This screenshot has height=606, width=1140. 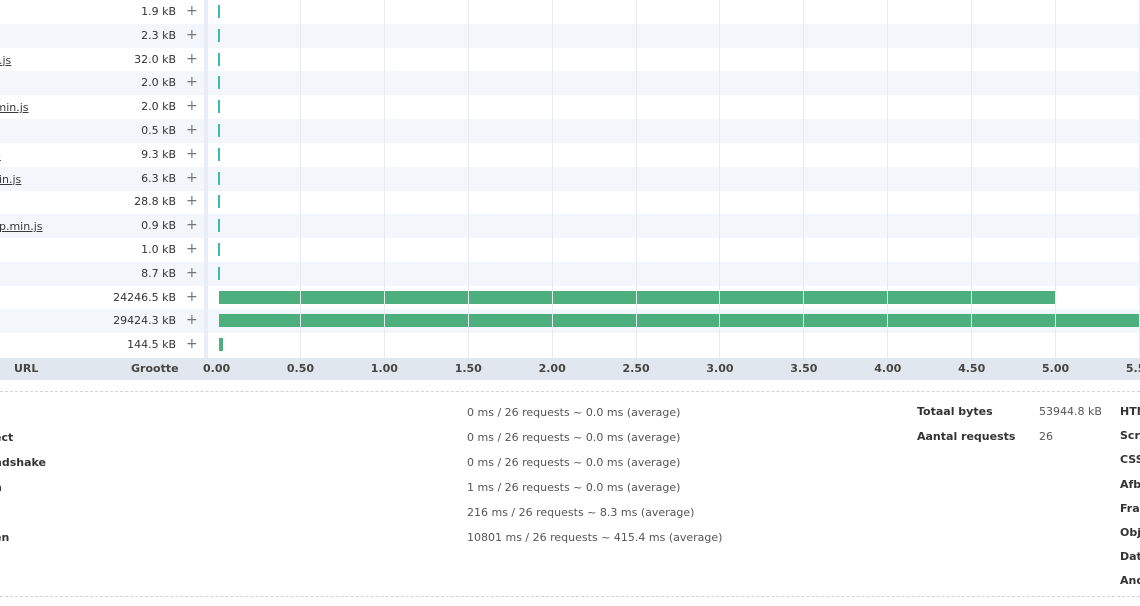 What do you see at coordinates (570, 83) in the screenshot?
I see `table-row: 2.0 kB +` at bounding box center [570, 83].